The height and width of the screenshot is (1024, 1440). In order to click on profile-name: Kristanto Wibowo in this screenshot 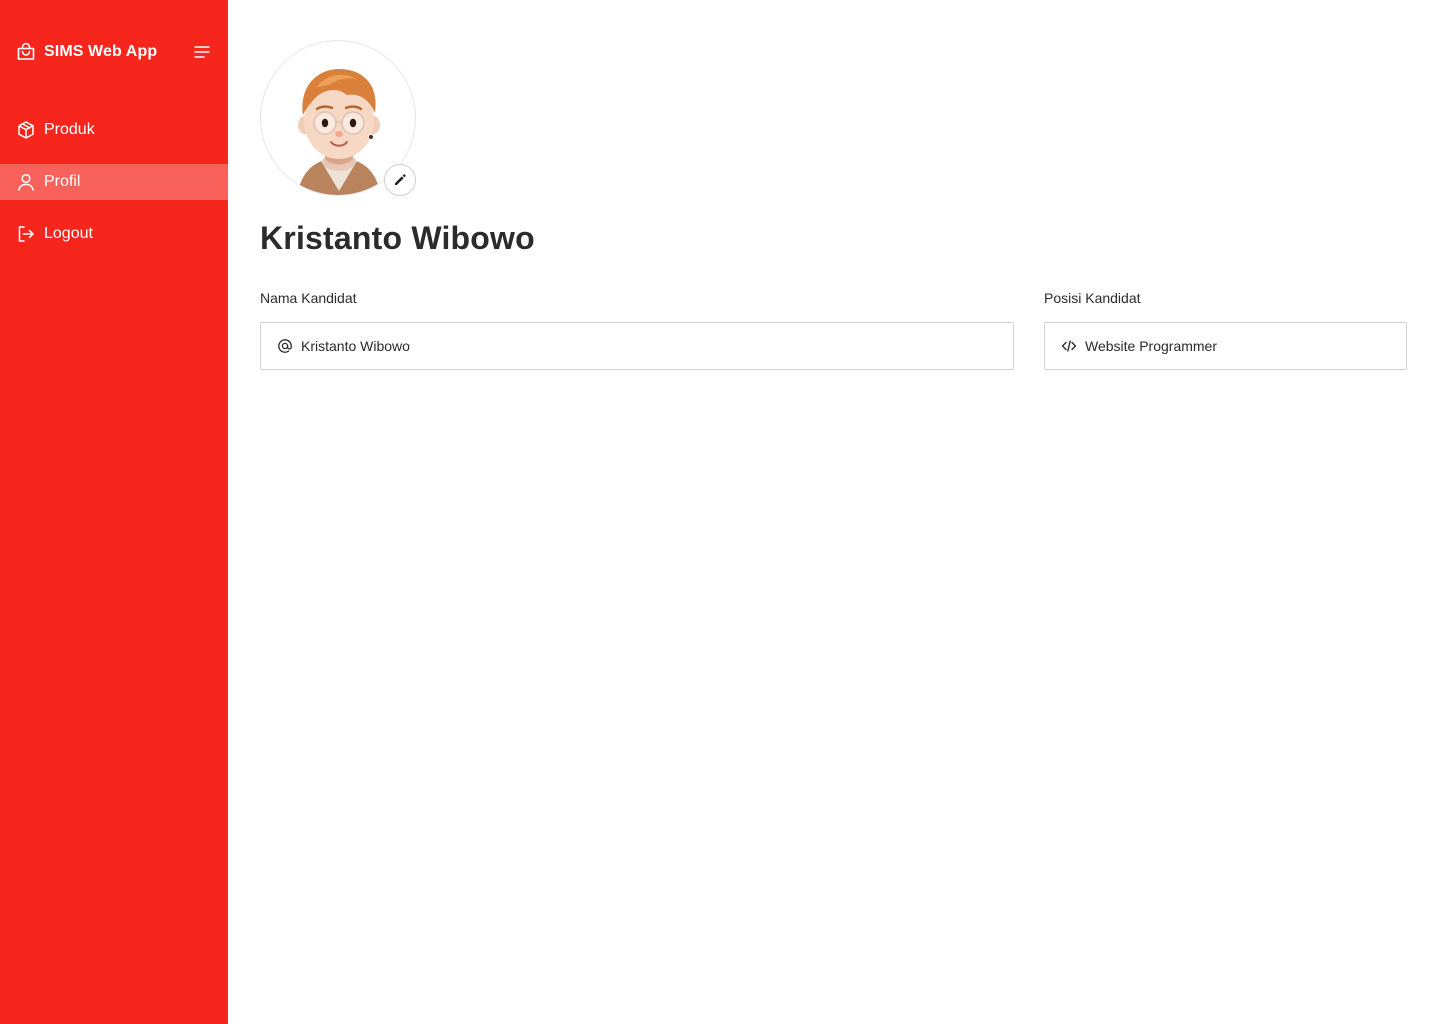, I will do `click(397, 238)`.